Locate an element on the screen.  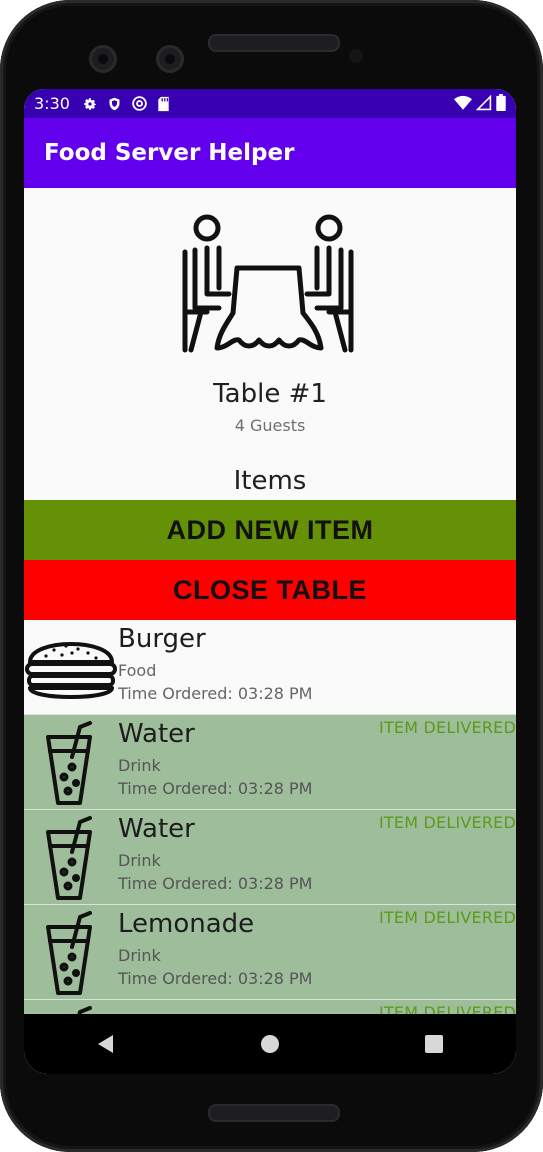
app-bar: Food Server Helper is located at coordinates (270, 153).